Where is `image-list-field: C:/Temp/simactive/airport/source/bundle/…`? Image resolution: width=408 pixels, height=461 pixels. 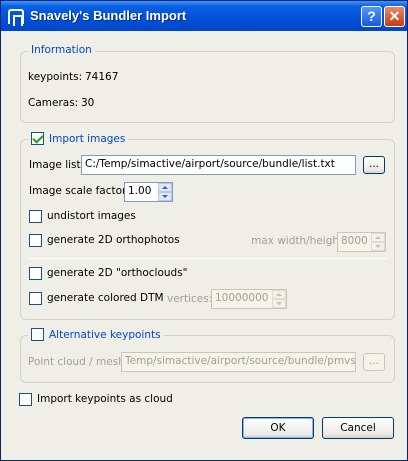 image-list-field: C:/Temp/simactive/airport/source/bundle/… is located at coordinates (218, 165).